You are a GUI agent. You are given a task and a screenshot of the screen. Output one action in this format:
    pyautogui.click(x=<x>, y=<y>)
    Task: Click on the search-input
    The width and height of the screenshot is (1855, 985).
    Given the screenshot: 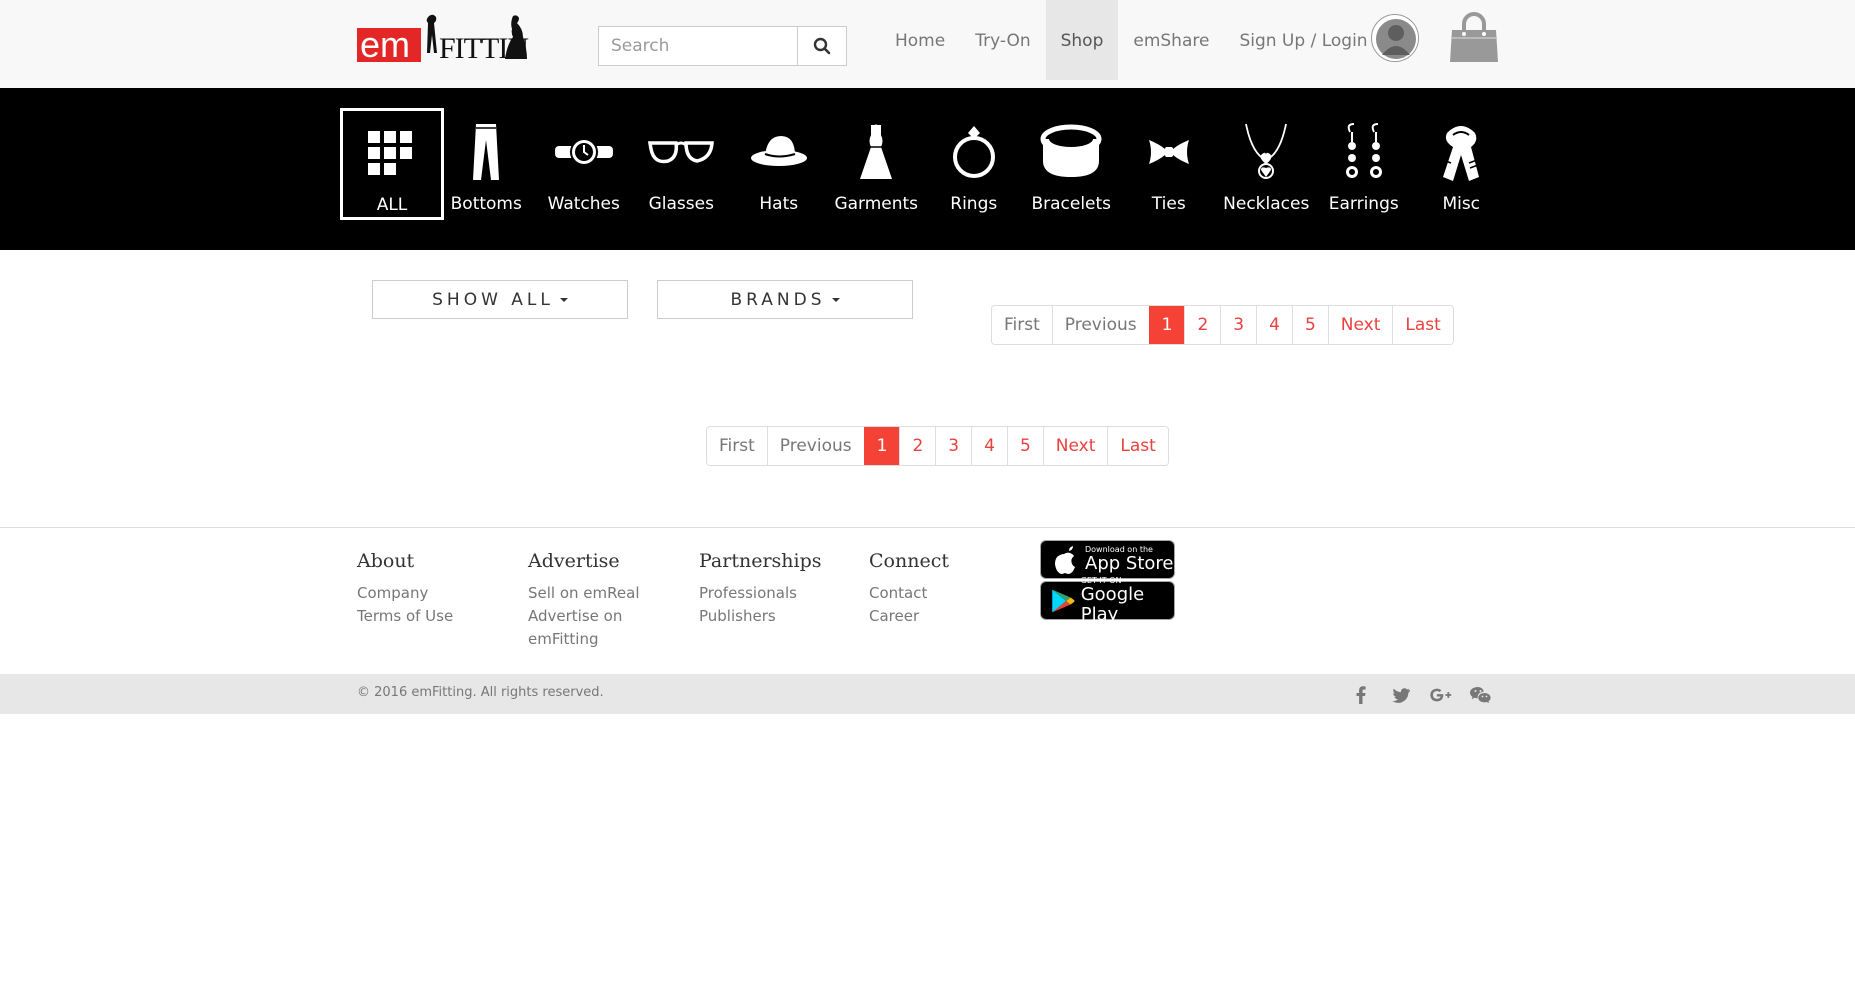 What is the action you would take?
    pyautogui.click(x=698, y=46)
    